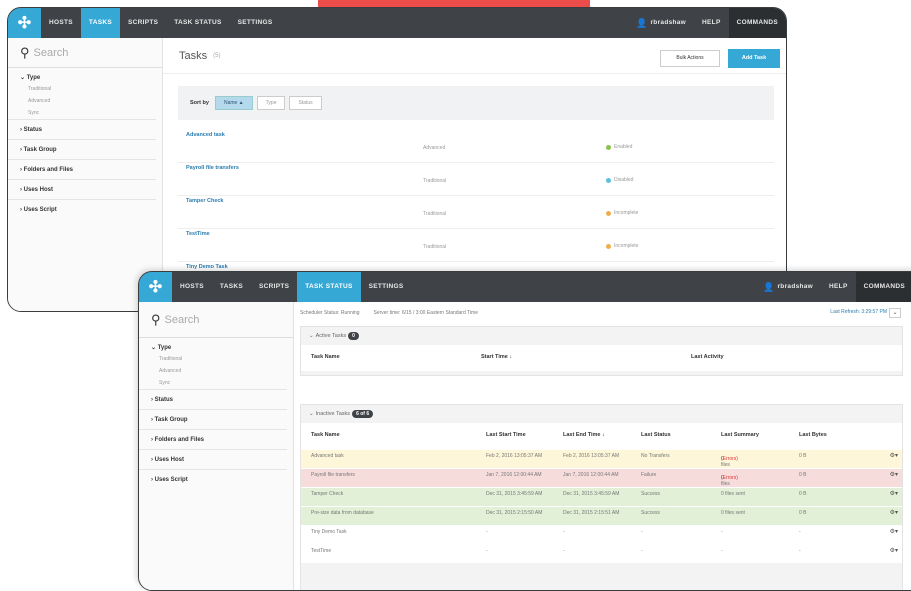 This screenshot has height=591, width=911. I want to click on cell-bytes: -, so click(800, 532).